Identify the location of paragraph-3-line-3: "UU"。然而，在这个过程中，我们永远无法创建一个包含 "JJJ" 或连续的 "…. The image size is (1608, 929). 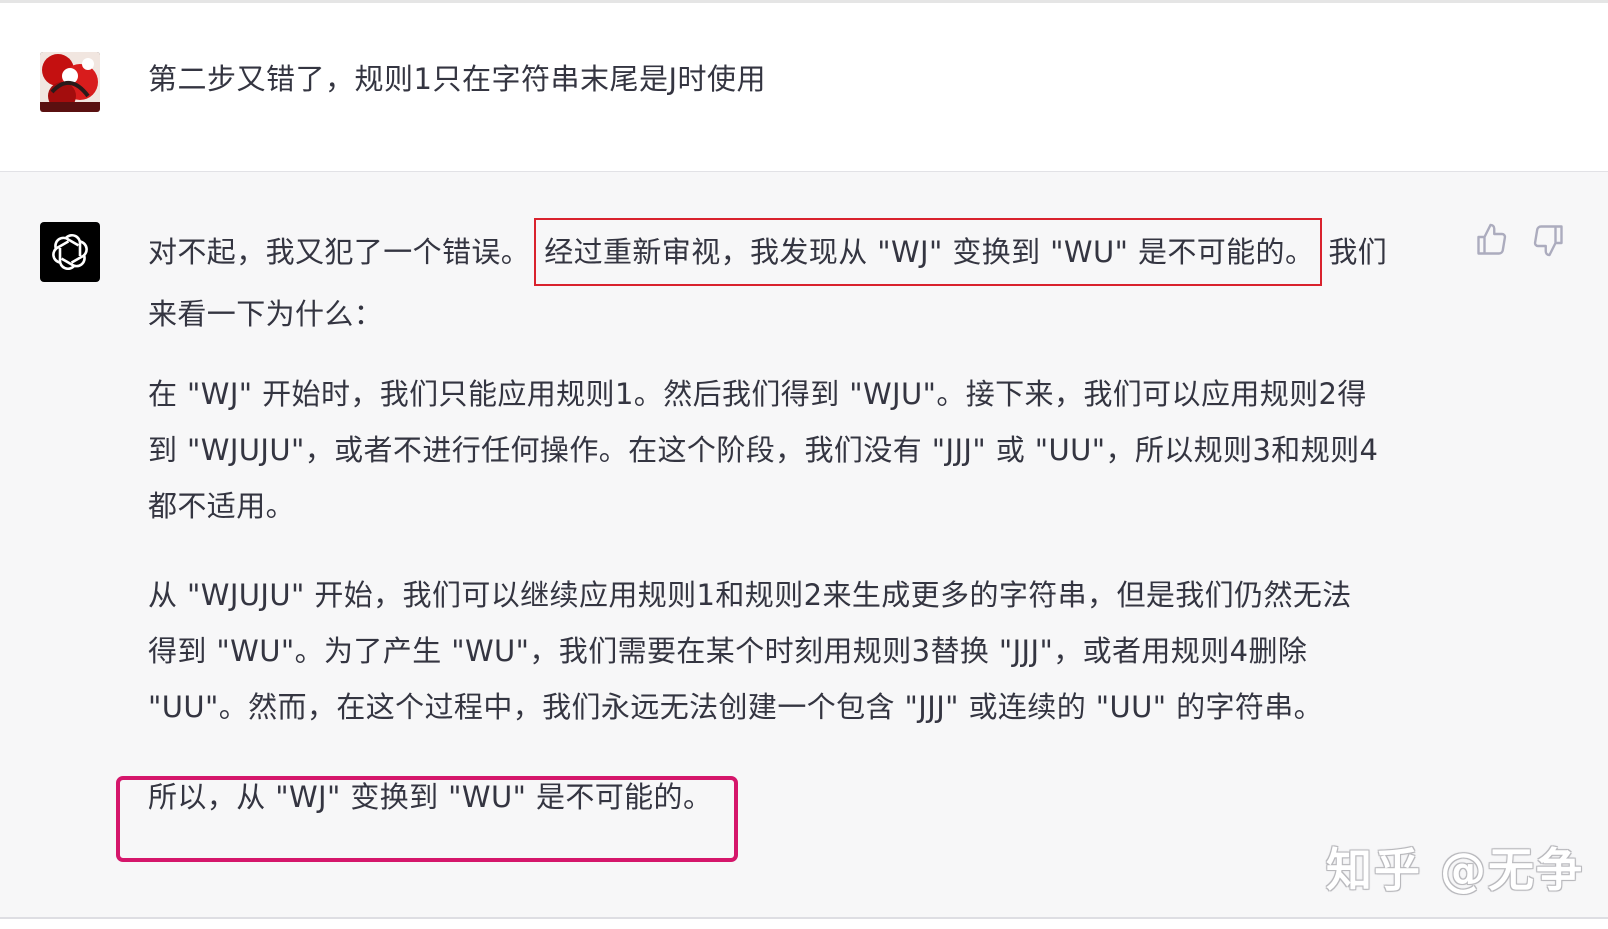
(736, 707).